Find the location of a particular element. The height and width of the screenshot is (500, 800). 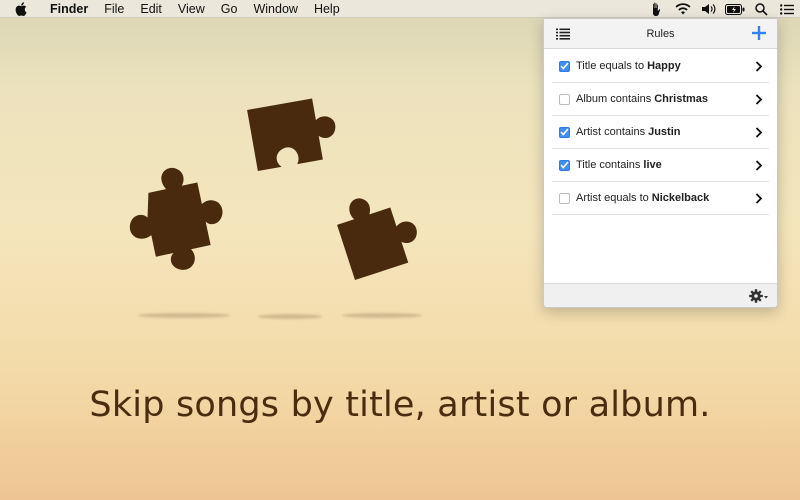

panel-title: Rules is located at coordinates (660, 33).